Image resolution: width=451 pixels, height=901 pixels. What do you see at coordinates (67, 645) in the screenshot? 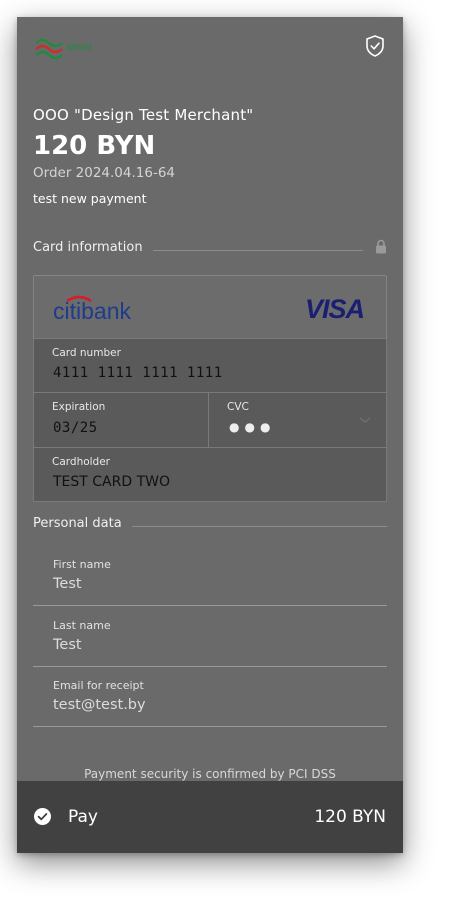
I see `last-name-value: Test` at bounding box center [67, 645].